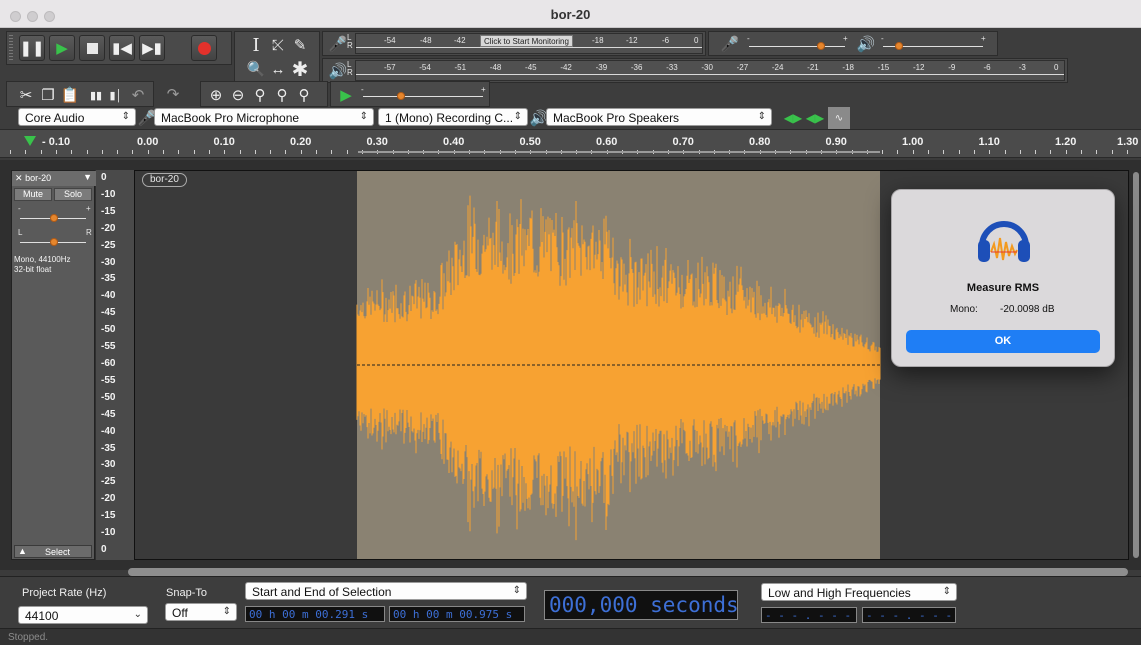 The image size is (1141, 645). Describe the element at coordinates (909, 615) in the screenshot. I see `high-frequency-field: - - - . - - - kHz` at that location.